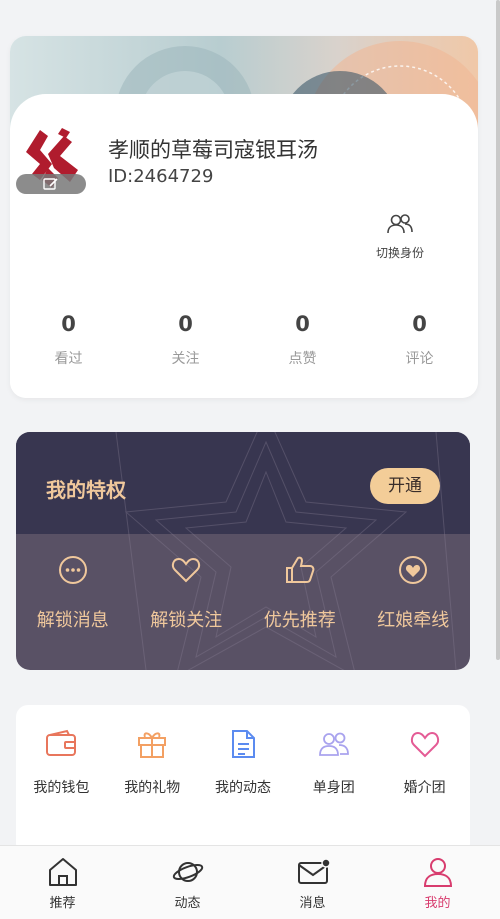 Image resolution: width=500 pixels, height=919 pixels. I want to click on service-matchmaking-group: 婚介团, so click(424, 787).